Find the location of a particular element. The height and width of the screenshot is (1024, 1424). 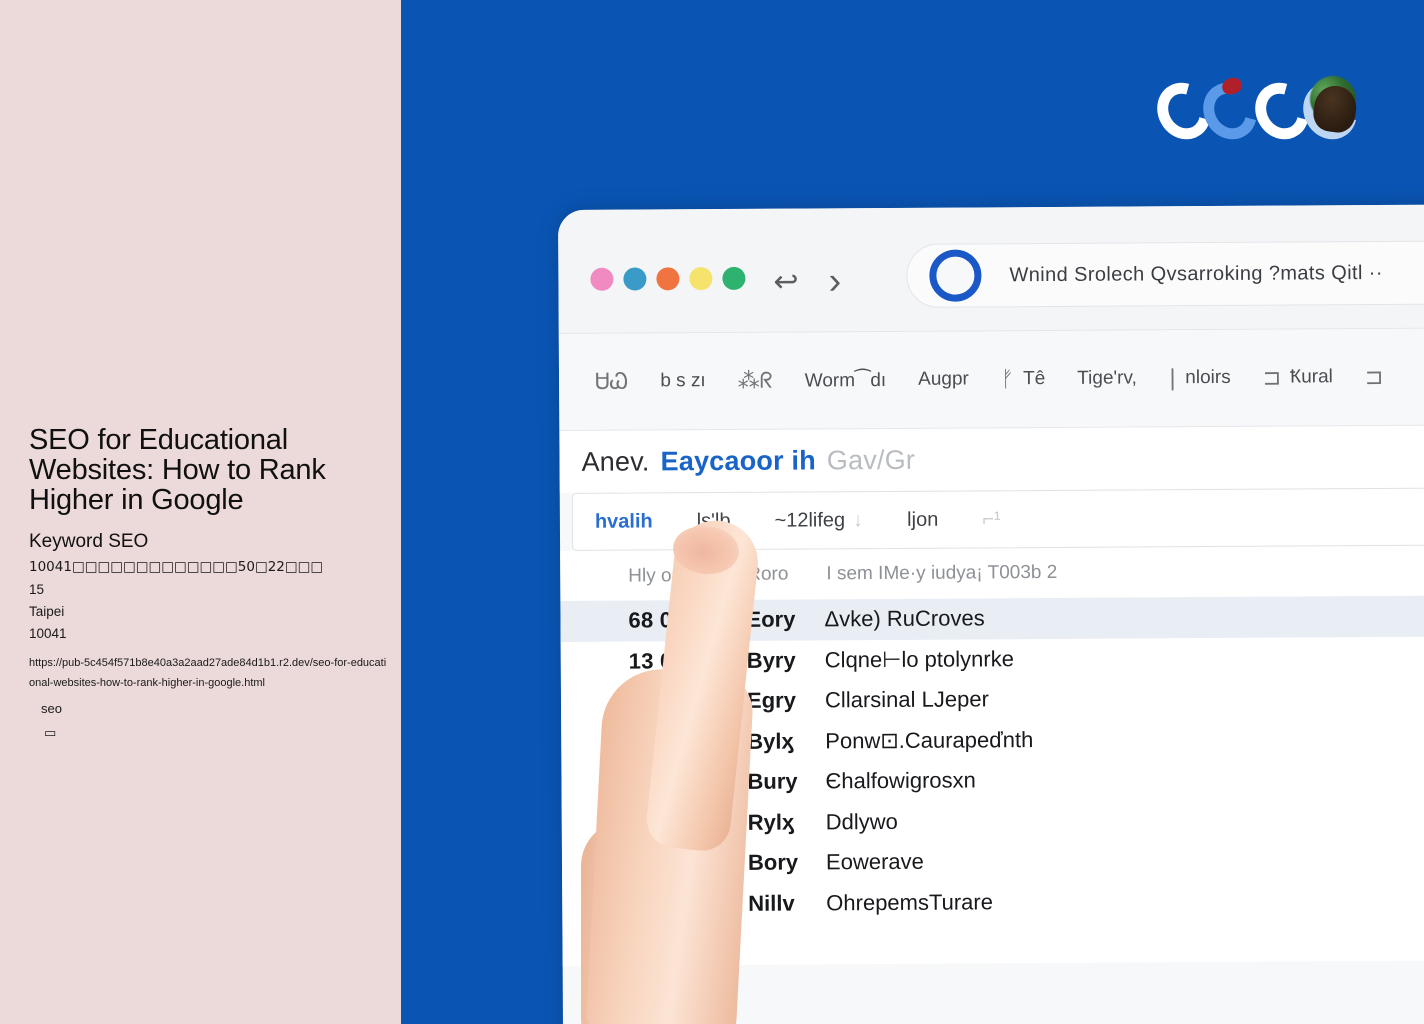

filter-tab-bar: hvalihls'lb~12lifeg↓ljon⌐¹TʋExcíetonı⌄ is located at coordinates (997, 519).